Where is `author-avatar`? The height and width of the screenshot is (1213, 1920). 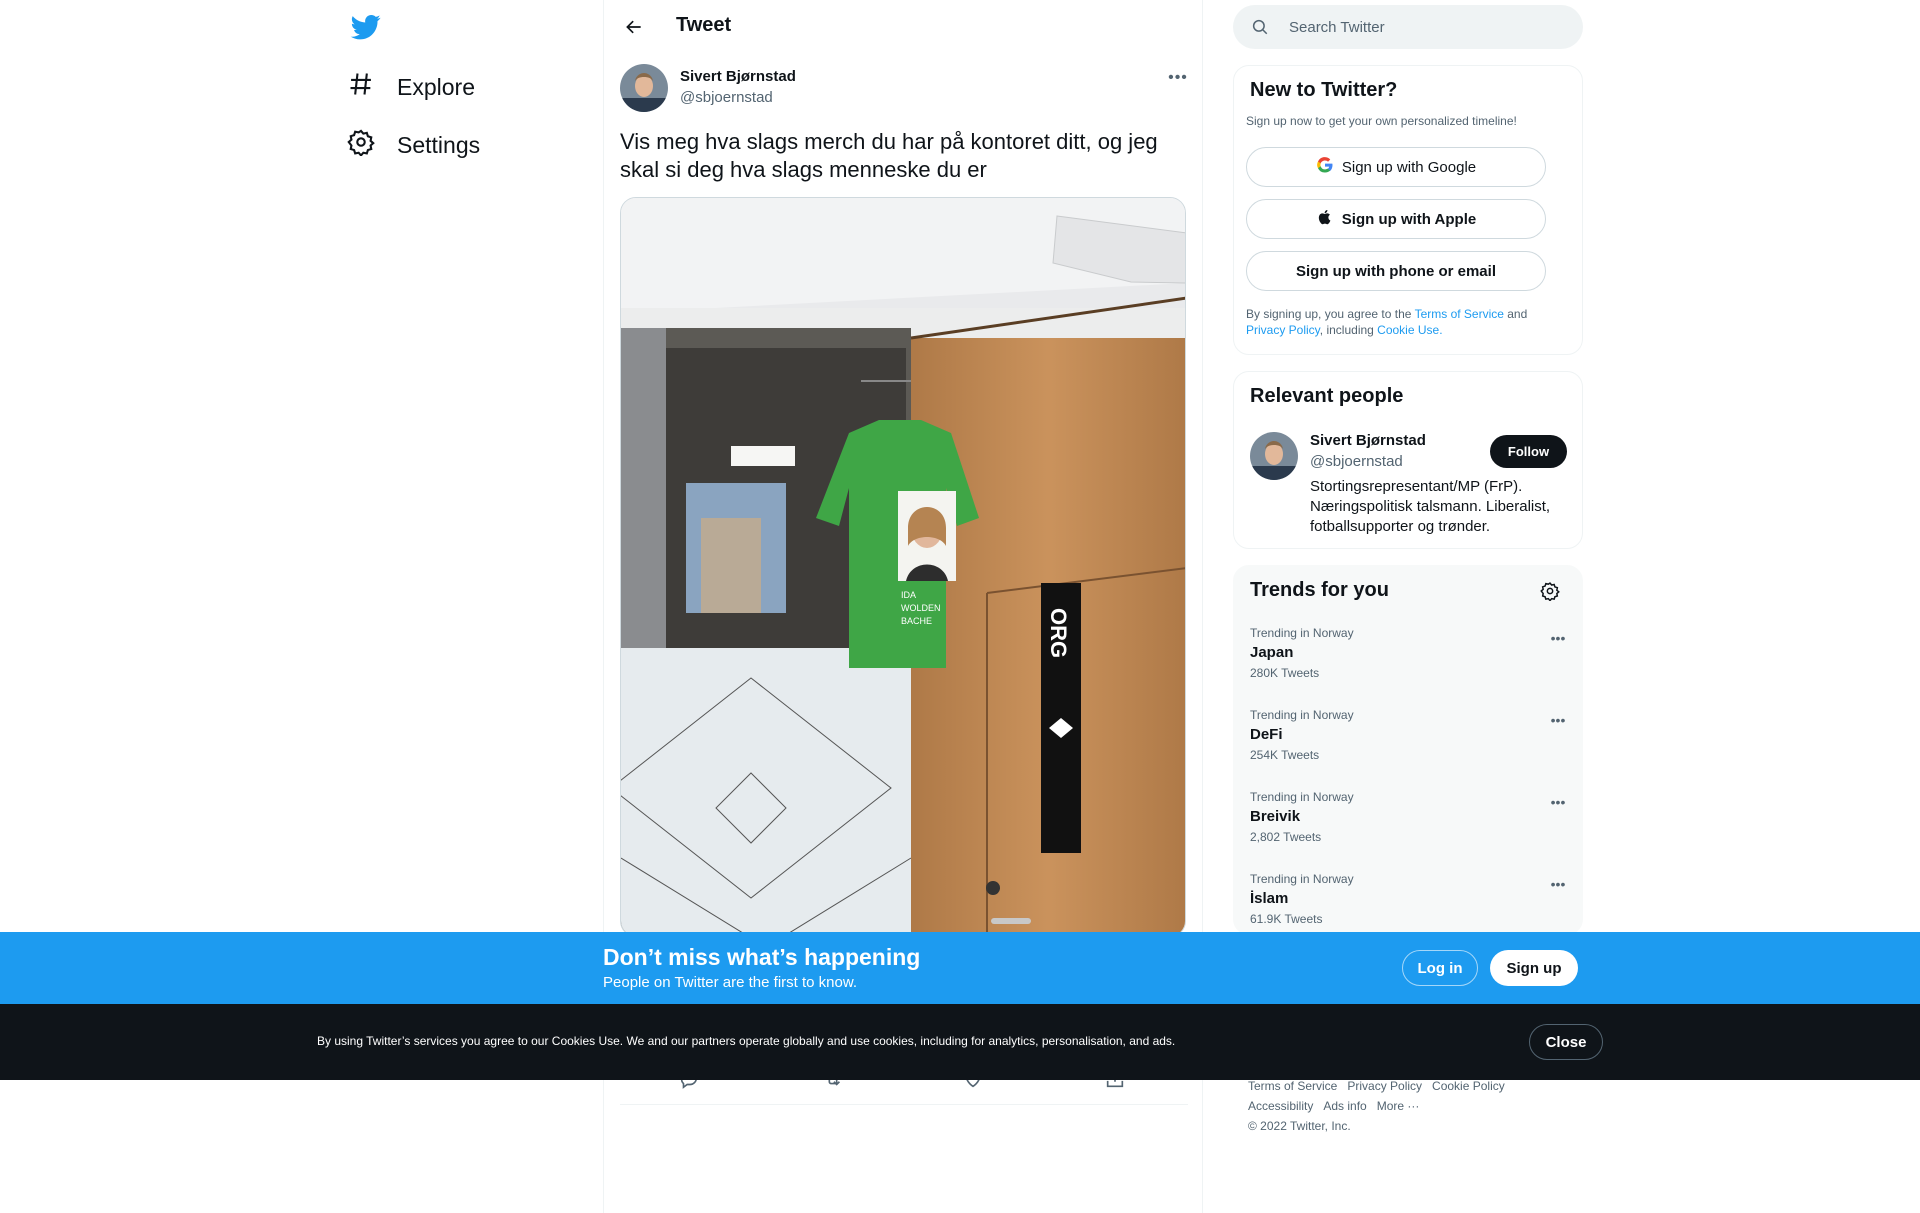
author-avatar is located at coordinates (644, 88).